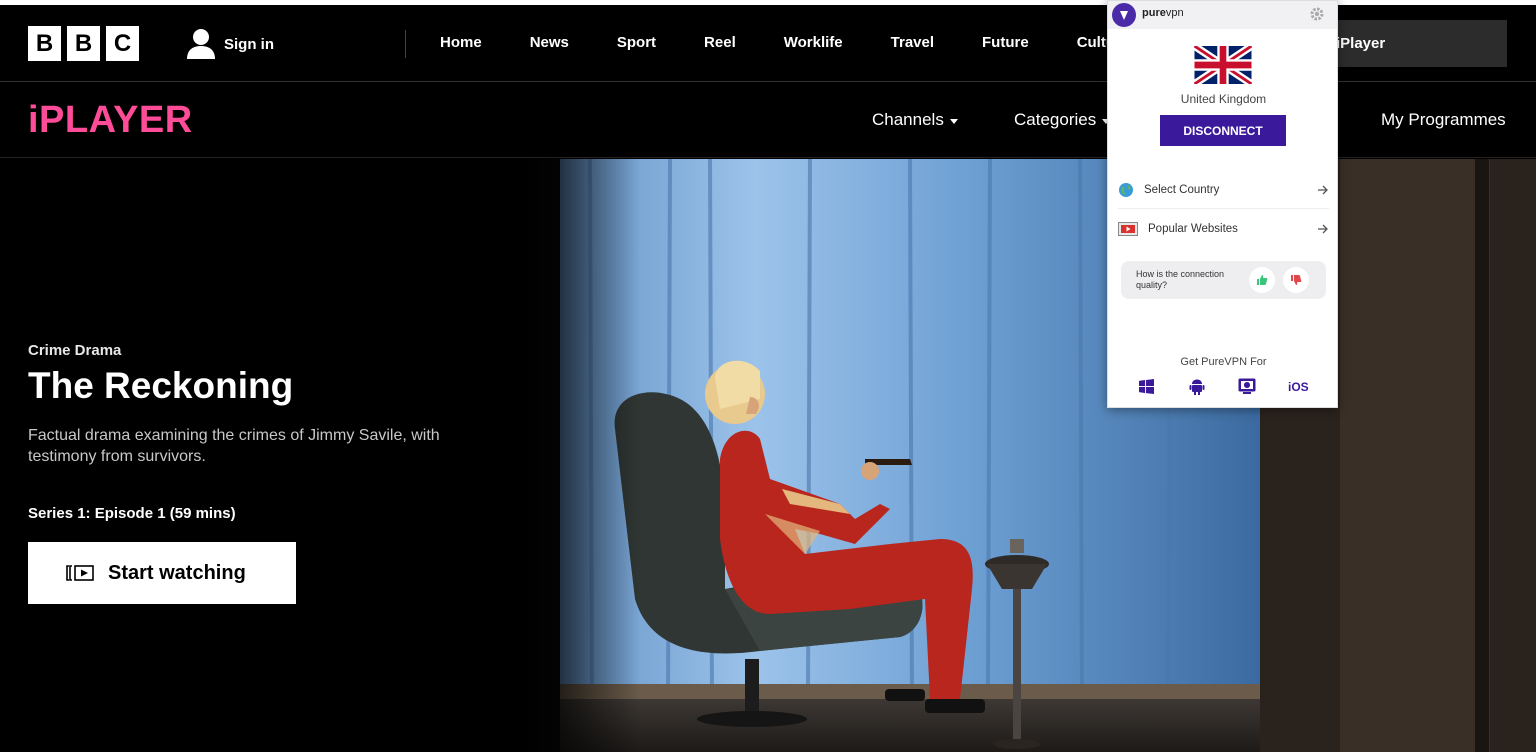  What do you see at coordinates (720, 42) in the screenshot?
I see `nav-reel: Reel` at bounding box center [720, 42].